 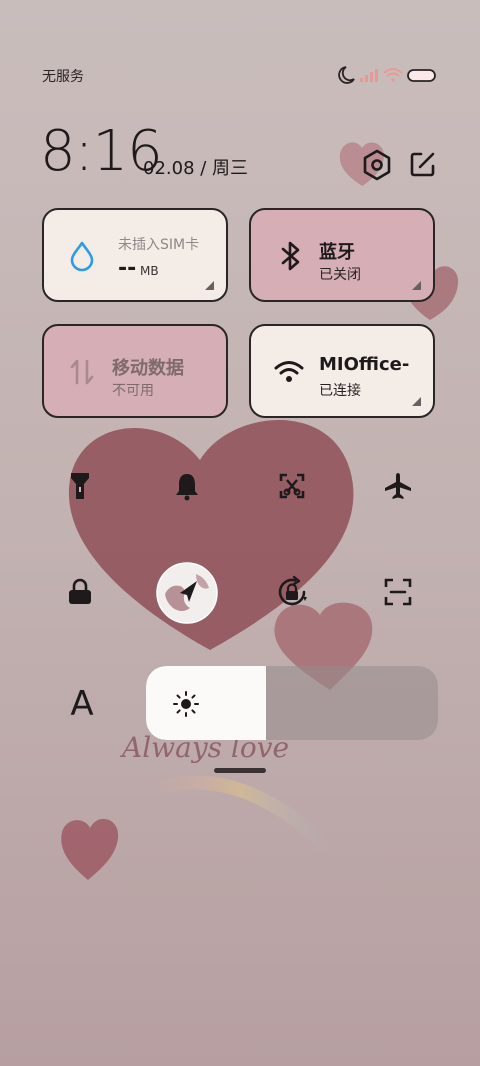 I want to click on panel-drag-handle, so click(x=240, y=770).